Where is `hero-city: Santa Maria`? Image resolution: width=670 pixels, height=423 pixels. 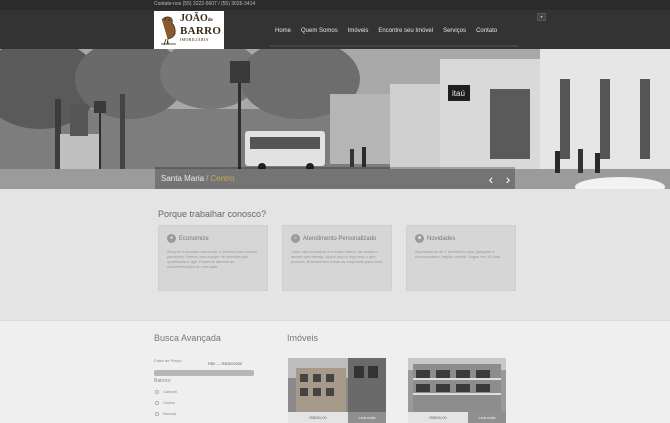 hero-city: Santa Maria is located at coordinates (183, 178).